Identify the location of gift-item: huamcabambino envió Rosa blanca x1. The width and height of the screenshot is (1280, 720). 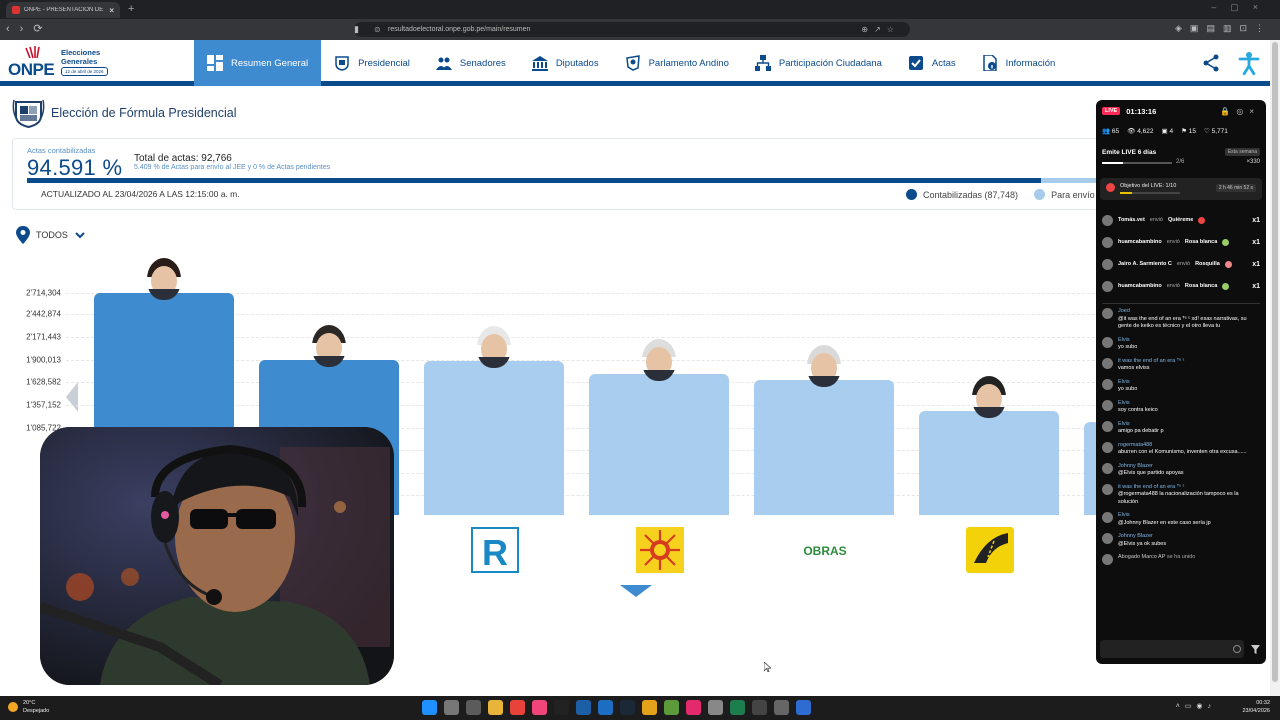
(1181, 242).